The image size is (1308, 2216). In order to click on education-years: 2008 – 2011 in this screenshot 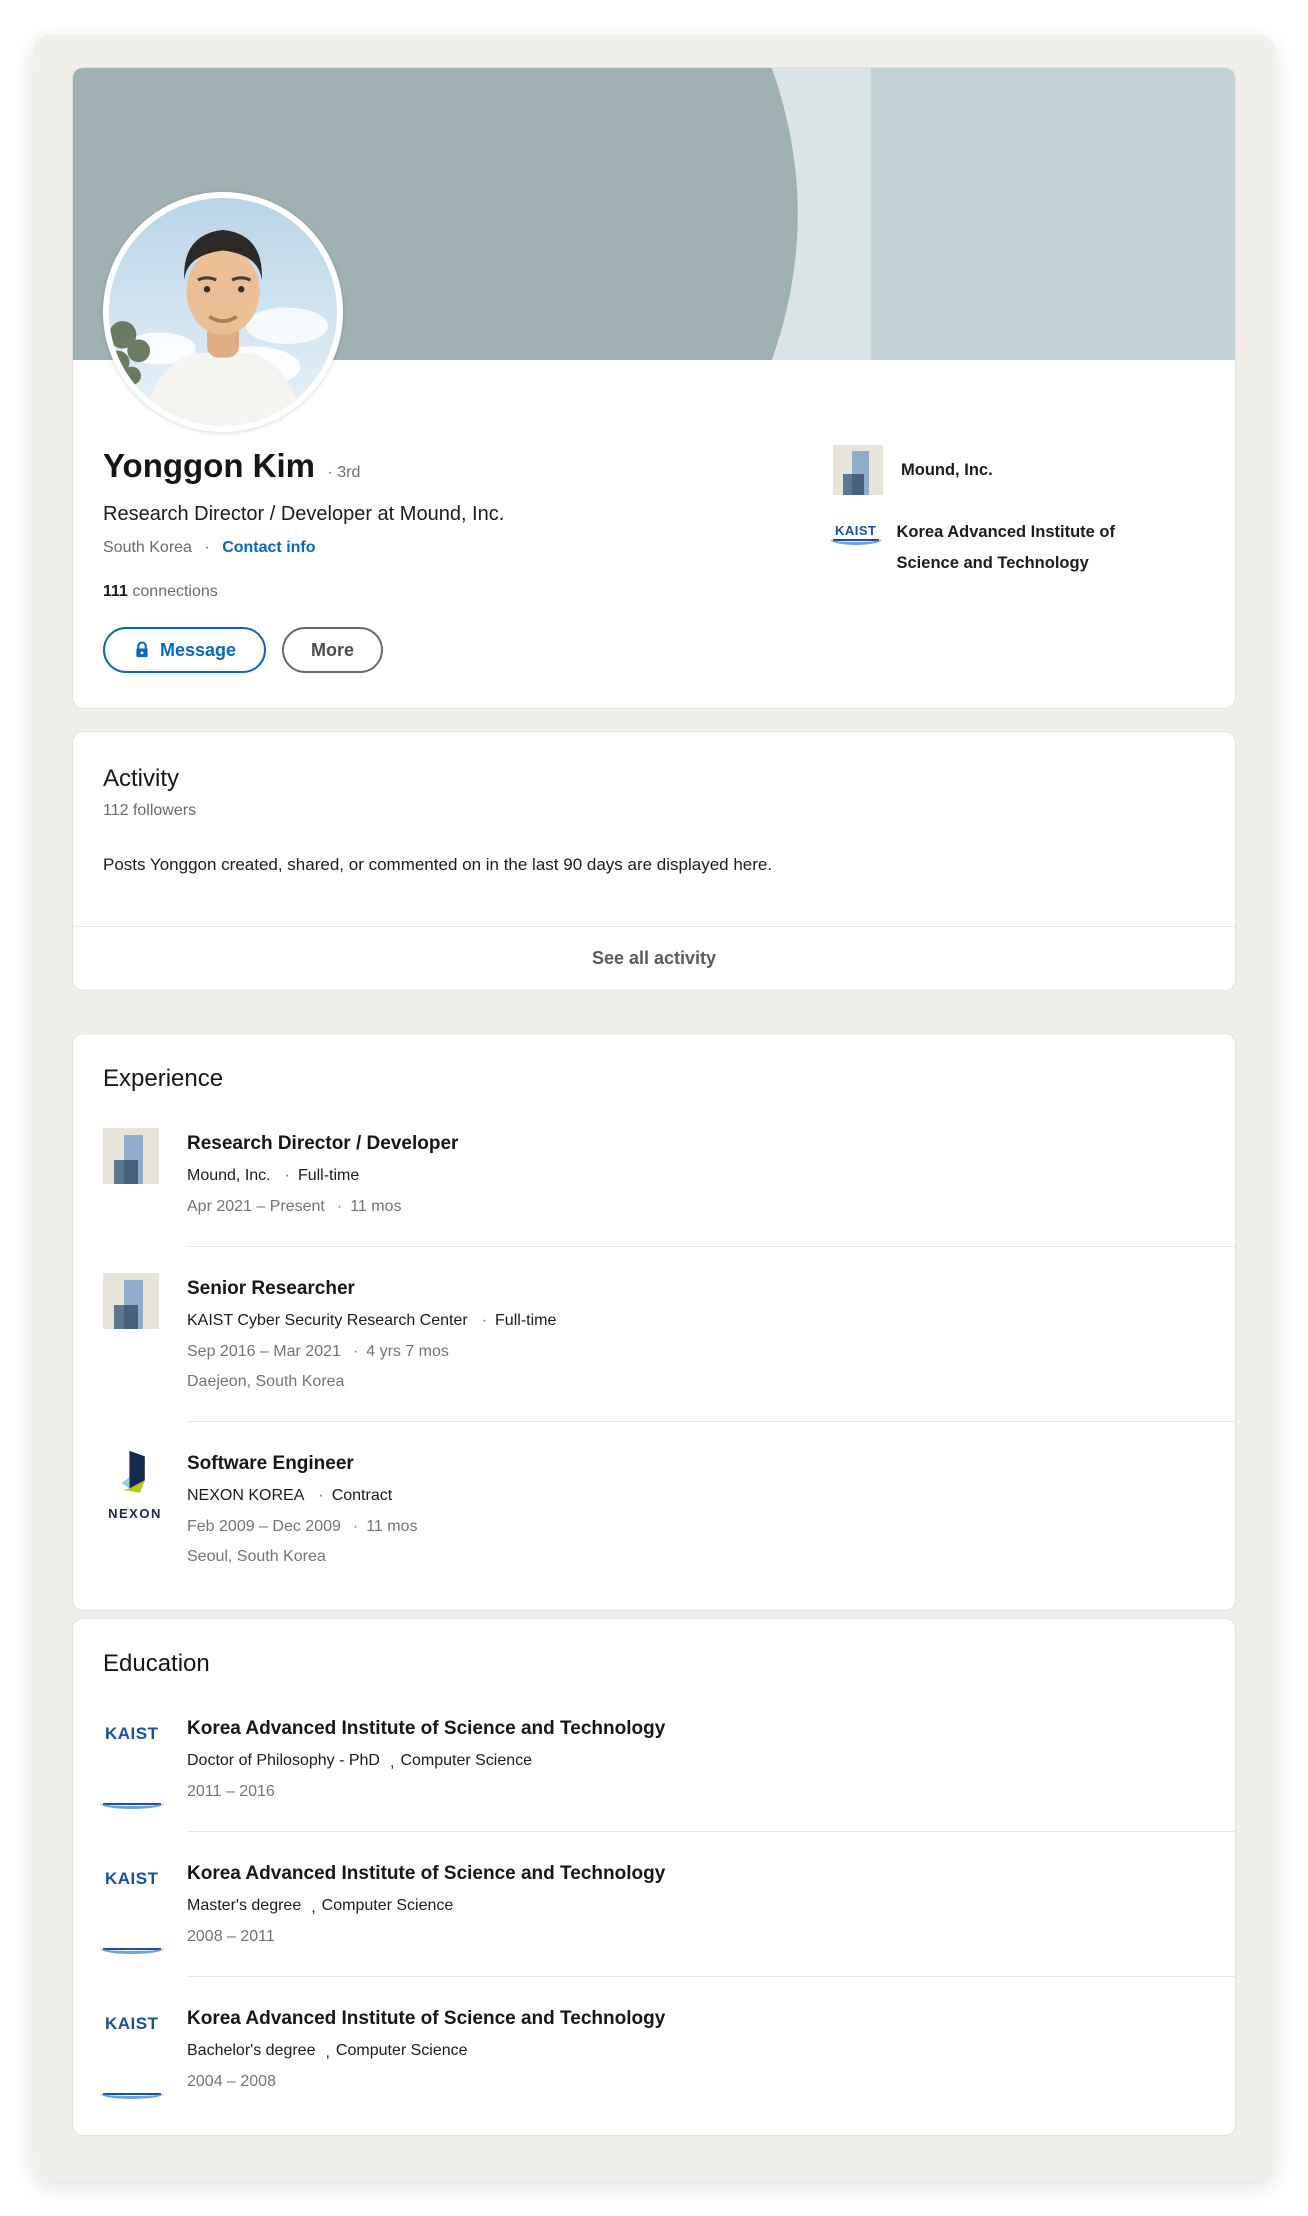, I will do `click(231, 1936)`.